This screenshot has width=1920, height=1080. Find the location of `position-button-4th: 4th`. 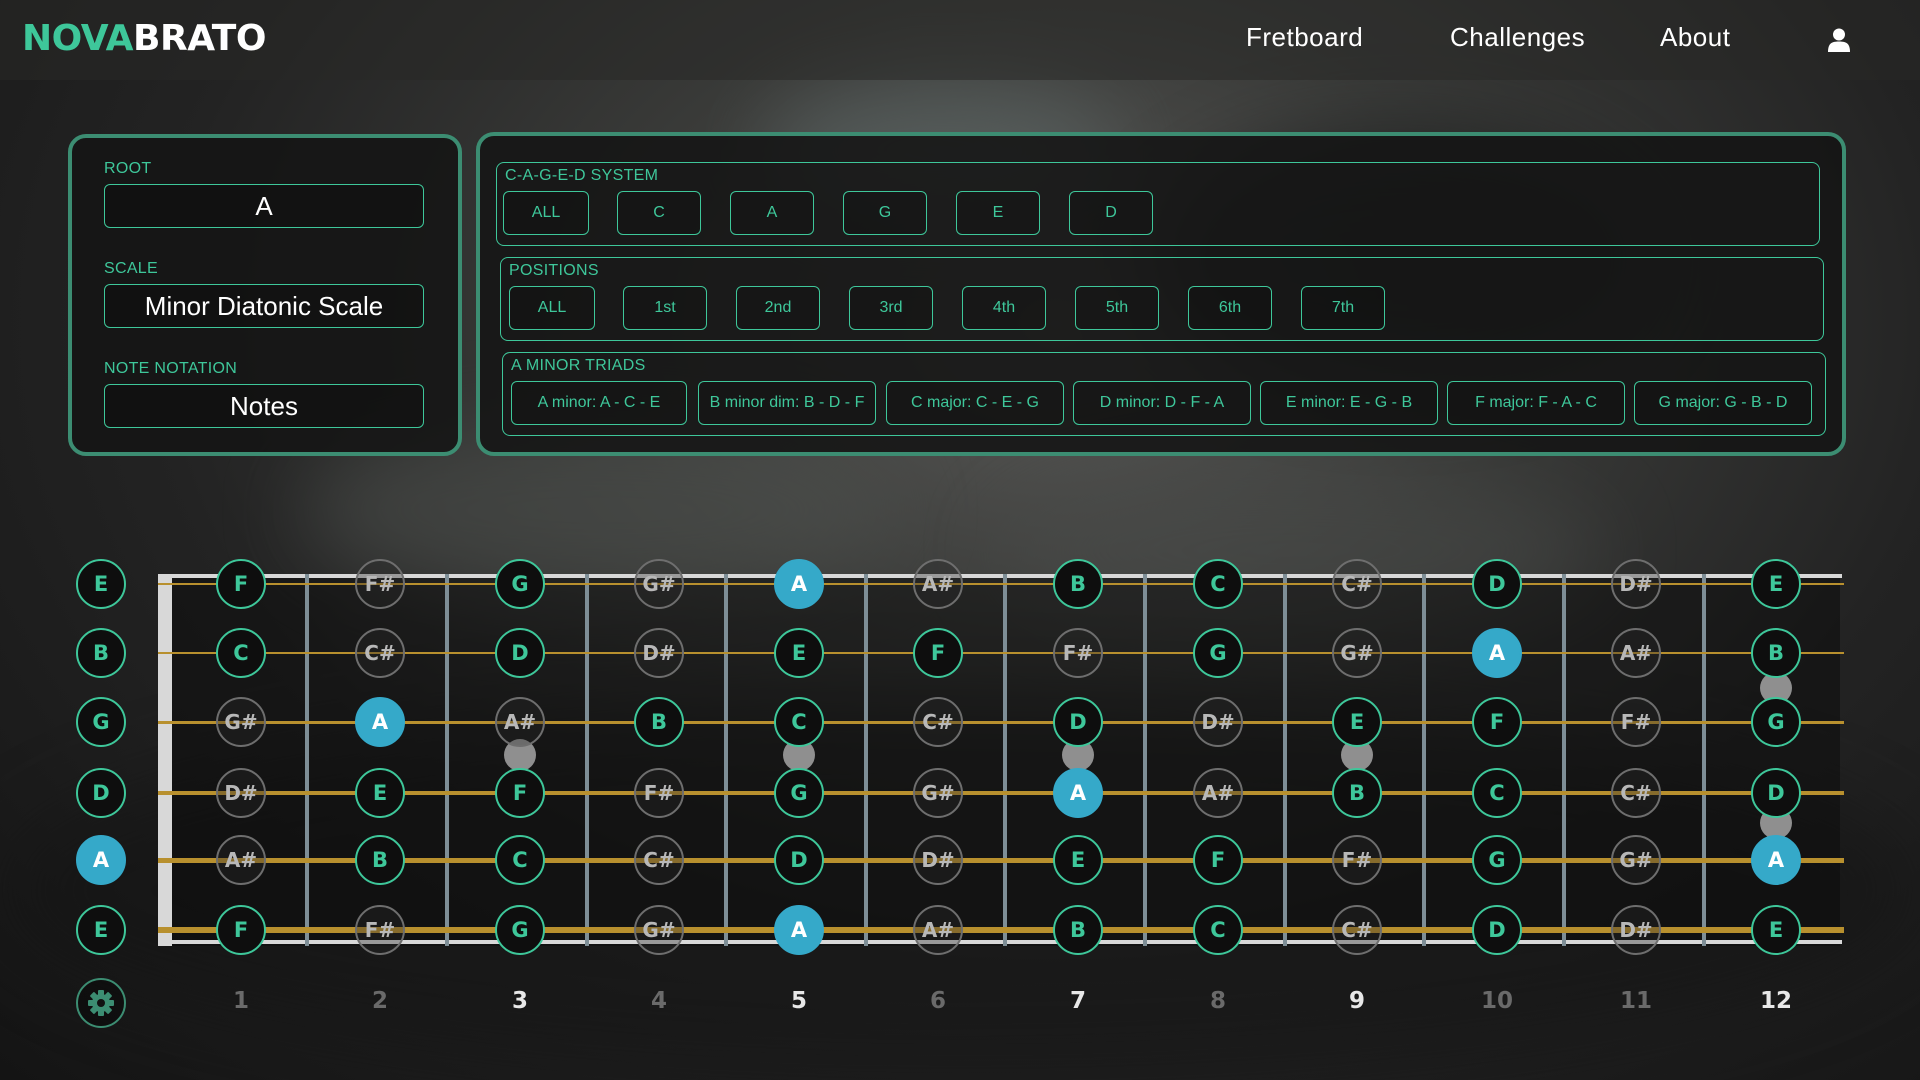

position-button-4th: 4th is located at coordinates (1004, 308).